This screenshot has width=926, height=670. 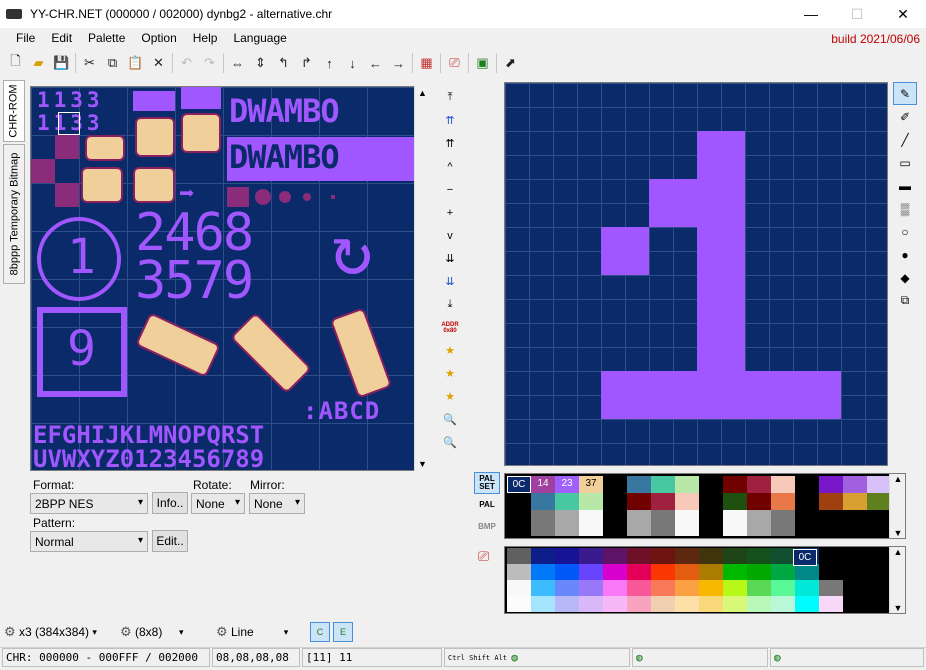 What do you see at coordinates (152, 632) in the screenshot?
I see `grid-dropdown: ⚙ (8x8) ▾` at bounding box center [152, 632].